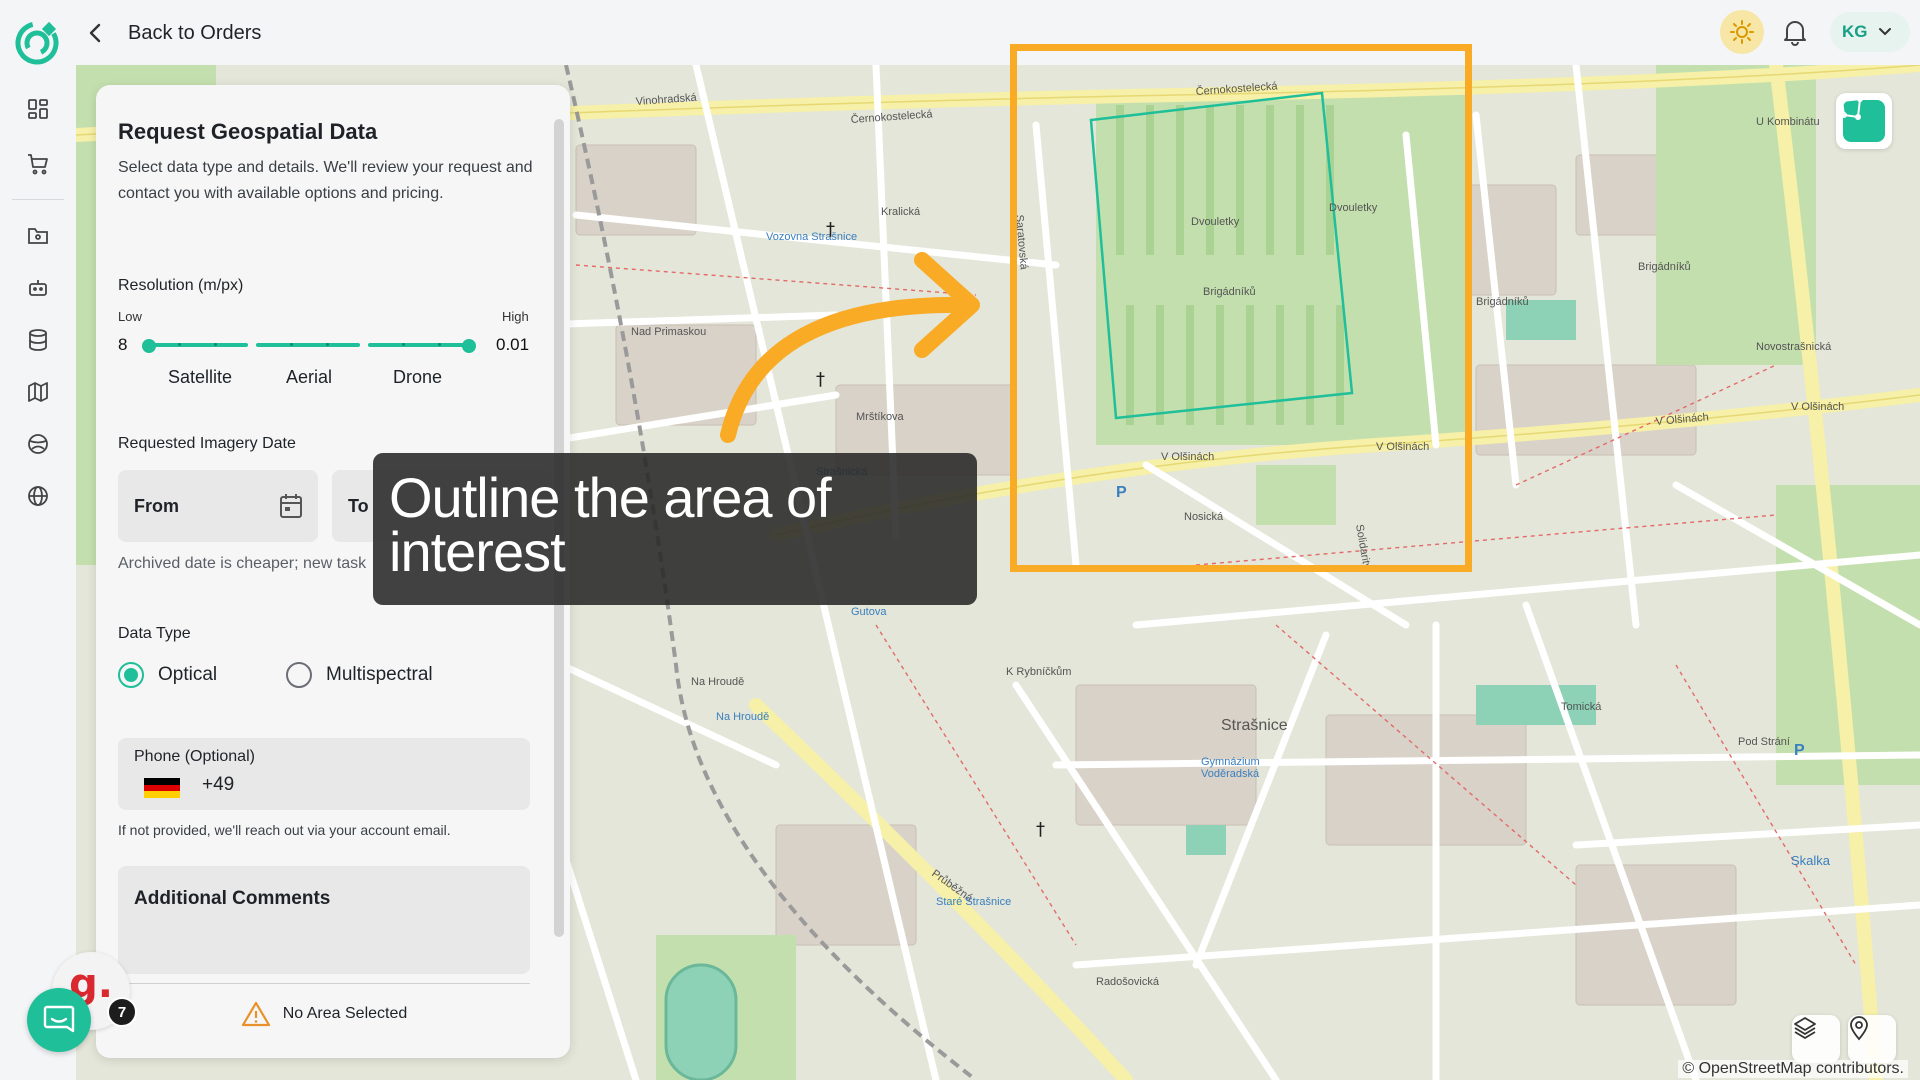  Describe the element at coordinates (1230, 774) in the screenshot. I see `svg-text: Voděradská` at that location.